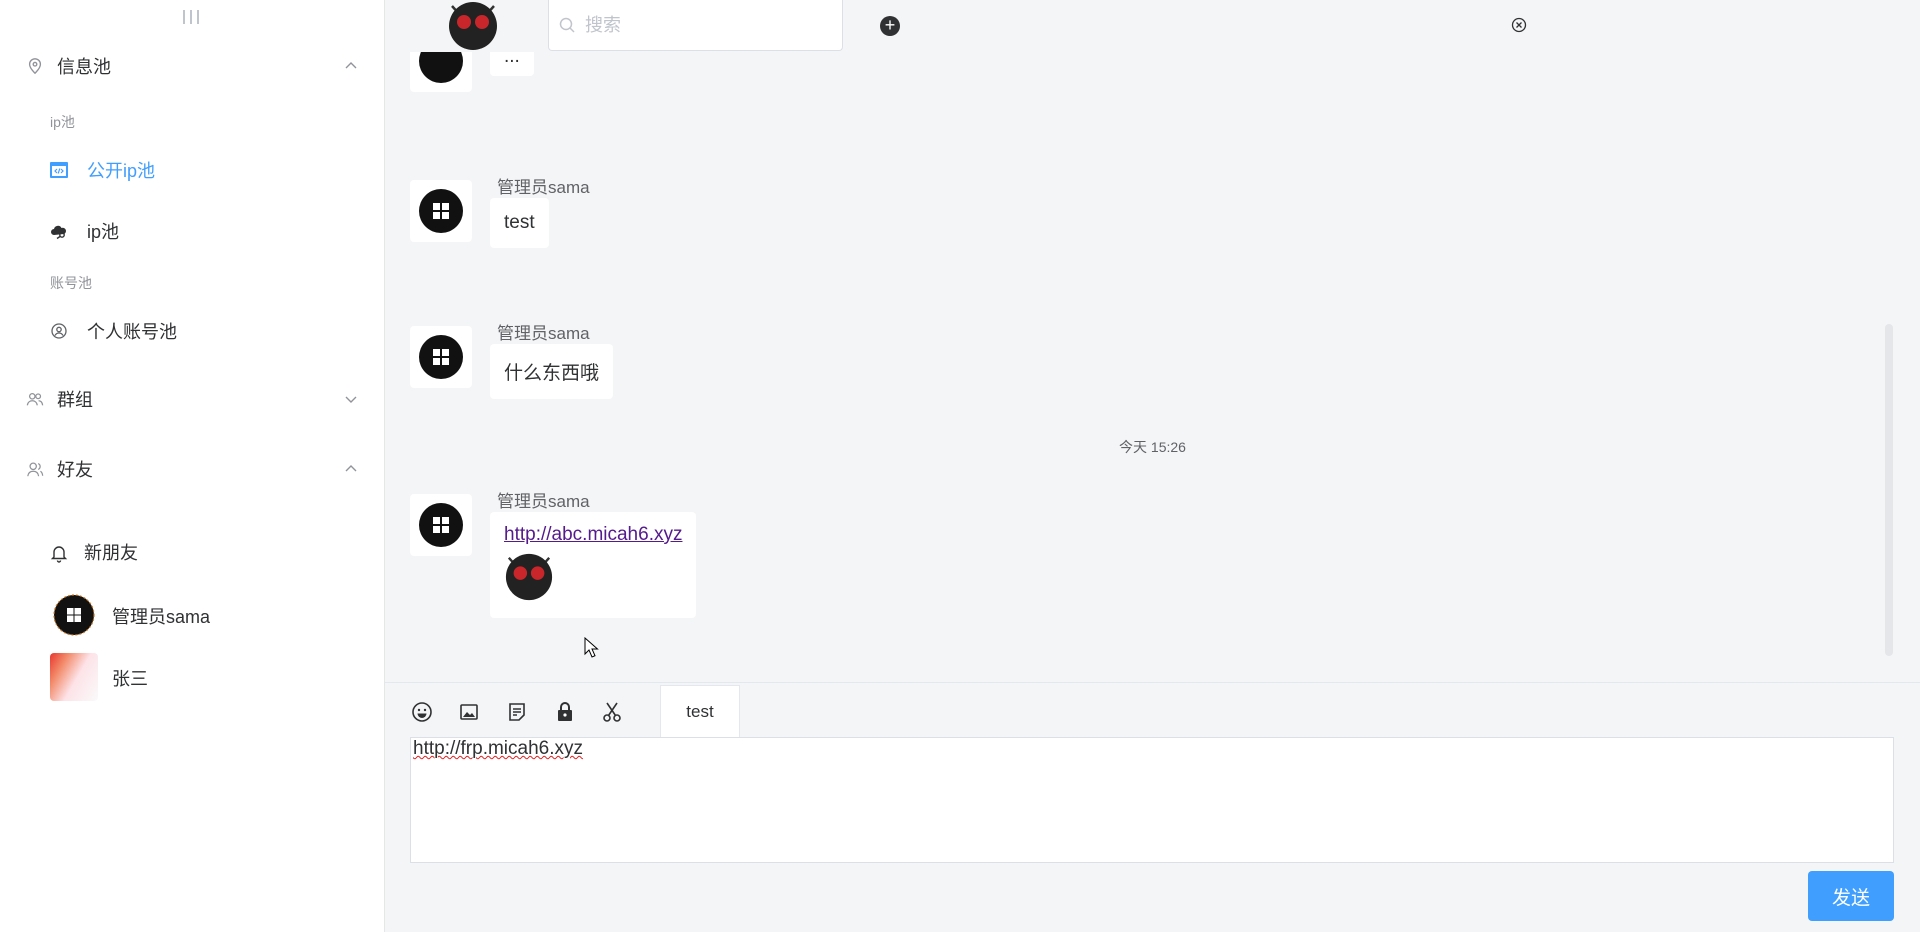  Describe the element at coordinates (35, 469) in the screenshot. I see `user-icon` at that location.